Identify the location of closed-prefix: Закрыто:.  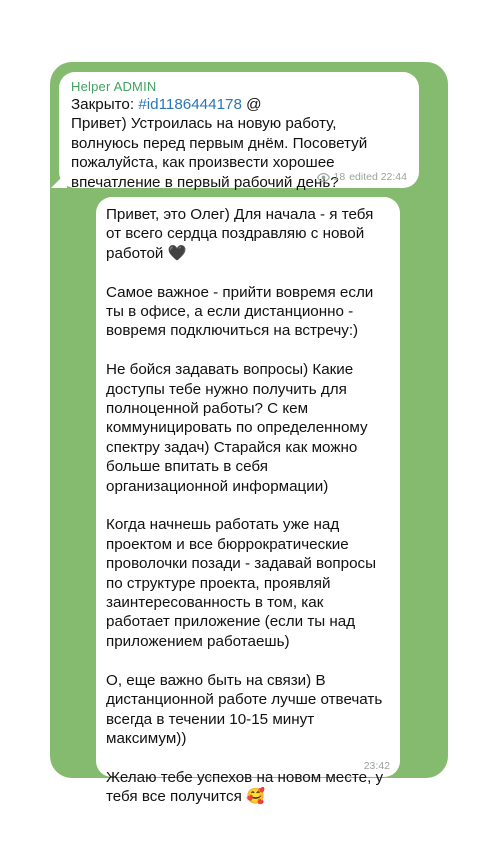
(105, 104).